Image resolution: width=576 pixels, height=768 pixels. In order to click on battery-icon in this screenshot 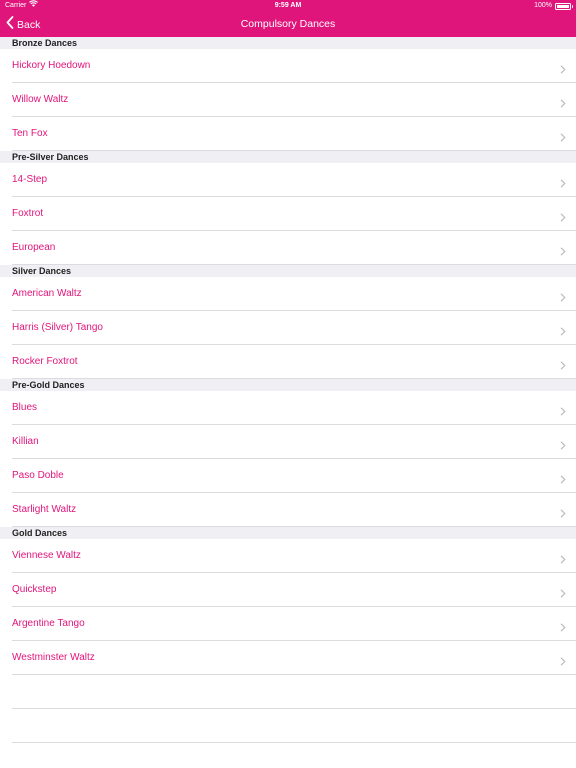, I will do `click(564, 6)`.